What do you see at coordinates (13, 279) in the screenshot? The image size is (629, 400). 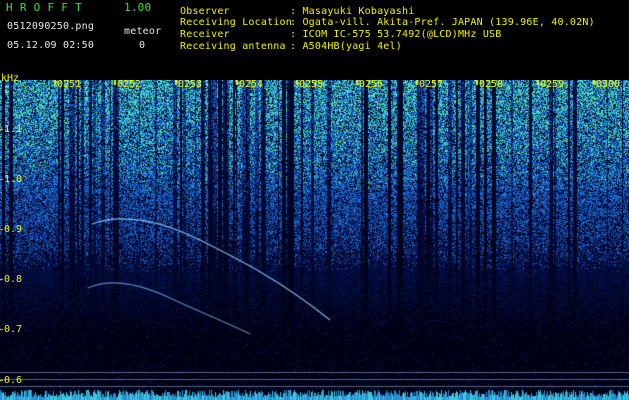 I see `freq-tick-0-8: 0.8` at bounding box center [13, 279].